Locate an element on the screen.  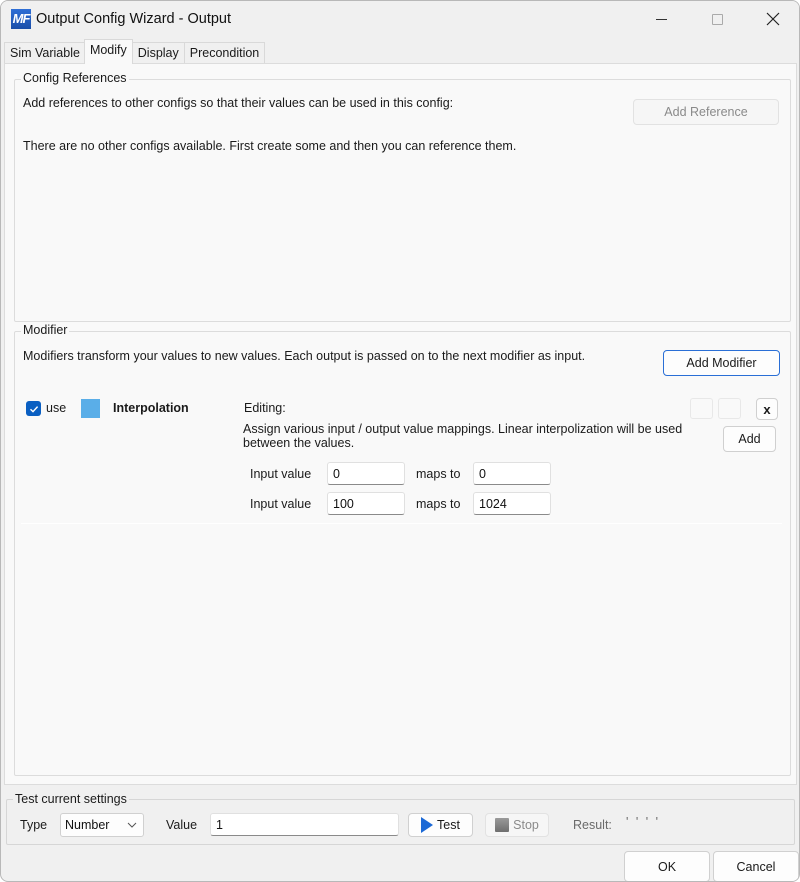
add-reference-button: Add Reference is located at coordinates (706, 112).